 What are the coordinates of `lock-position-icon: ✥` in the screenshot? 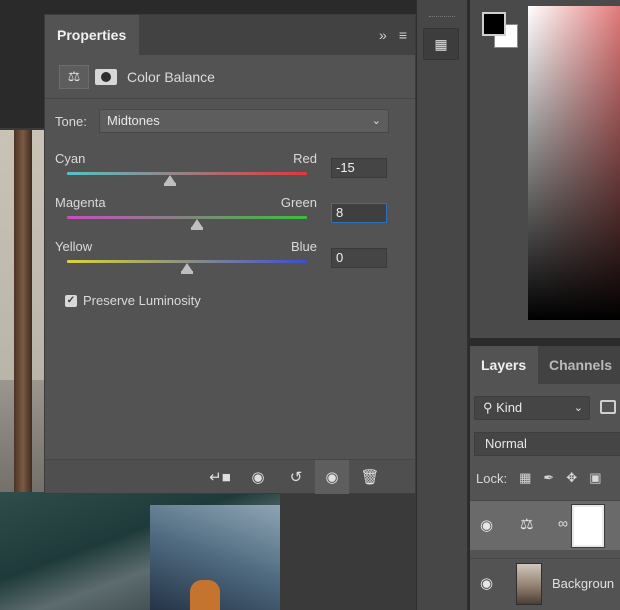 It's located at (571, 478).